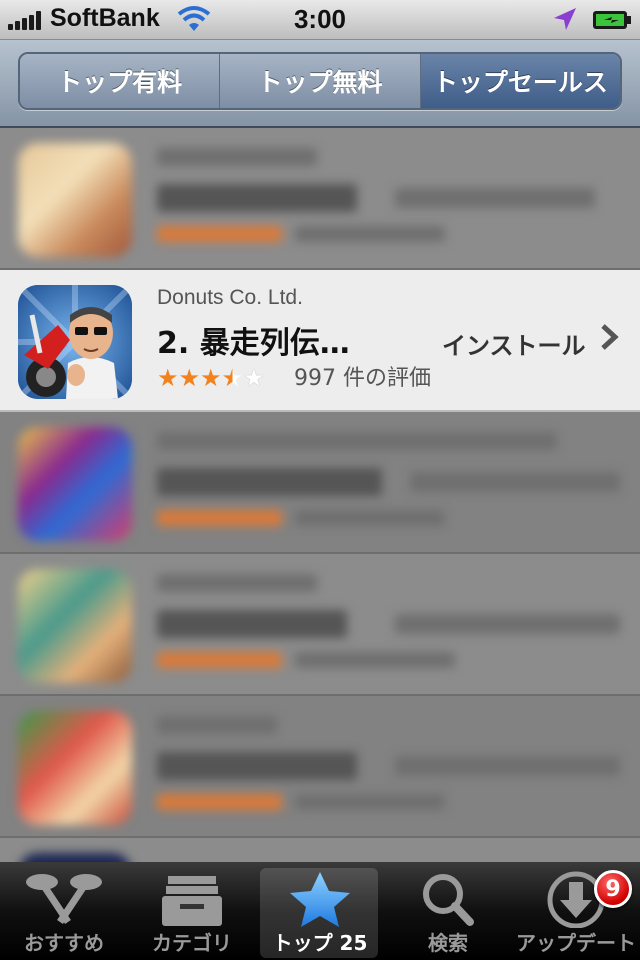  I want to click on review-count: 997 件の評価, so click(362, 378).